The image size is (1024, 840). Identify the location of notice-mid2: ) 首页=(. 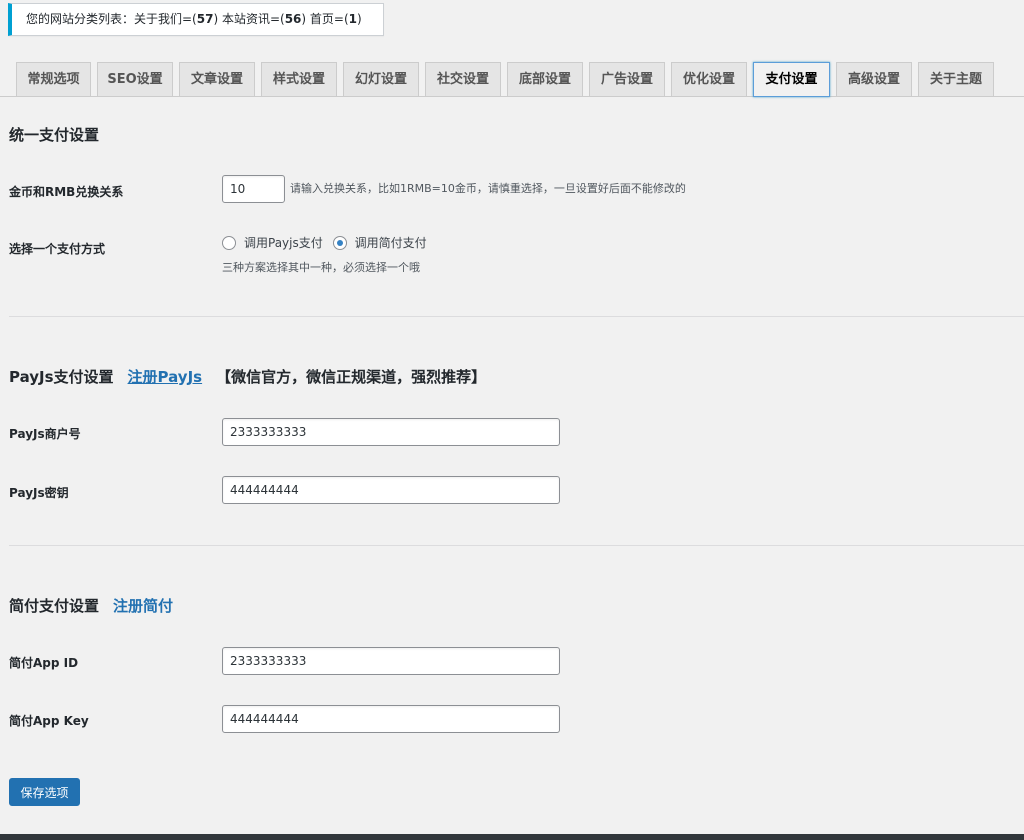
(325, 19).